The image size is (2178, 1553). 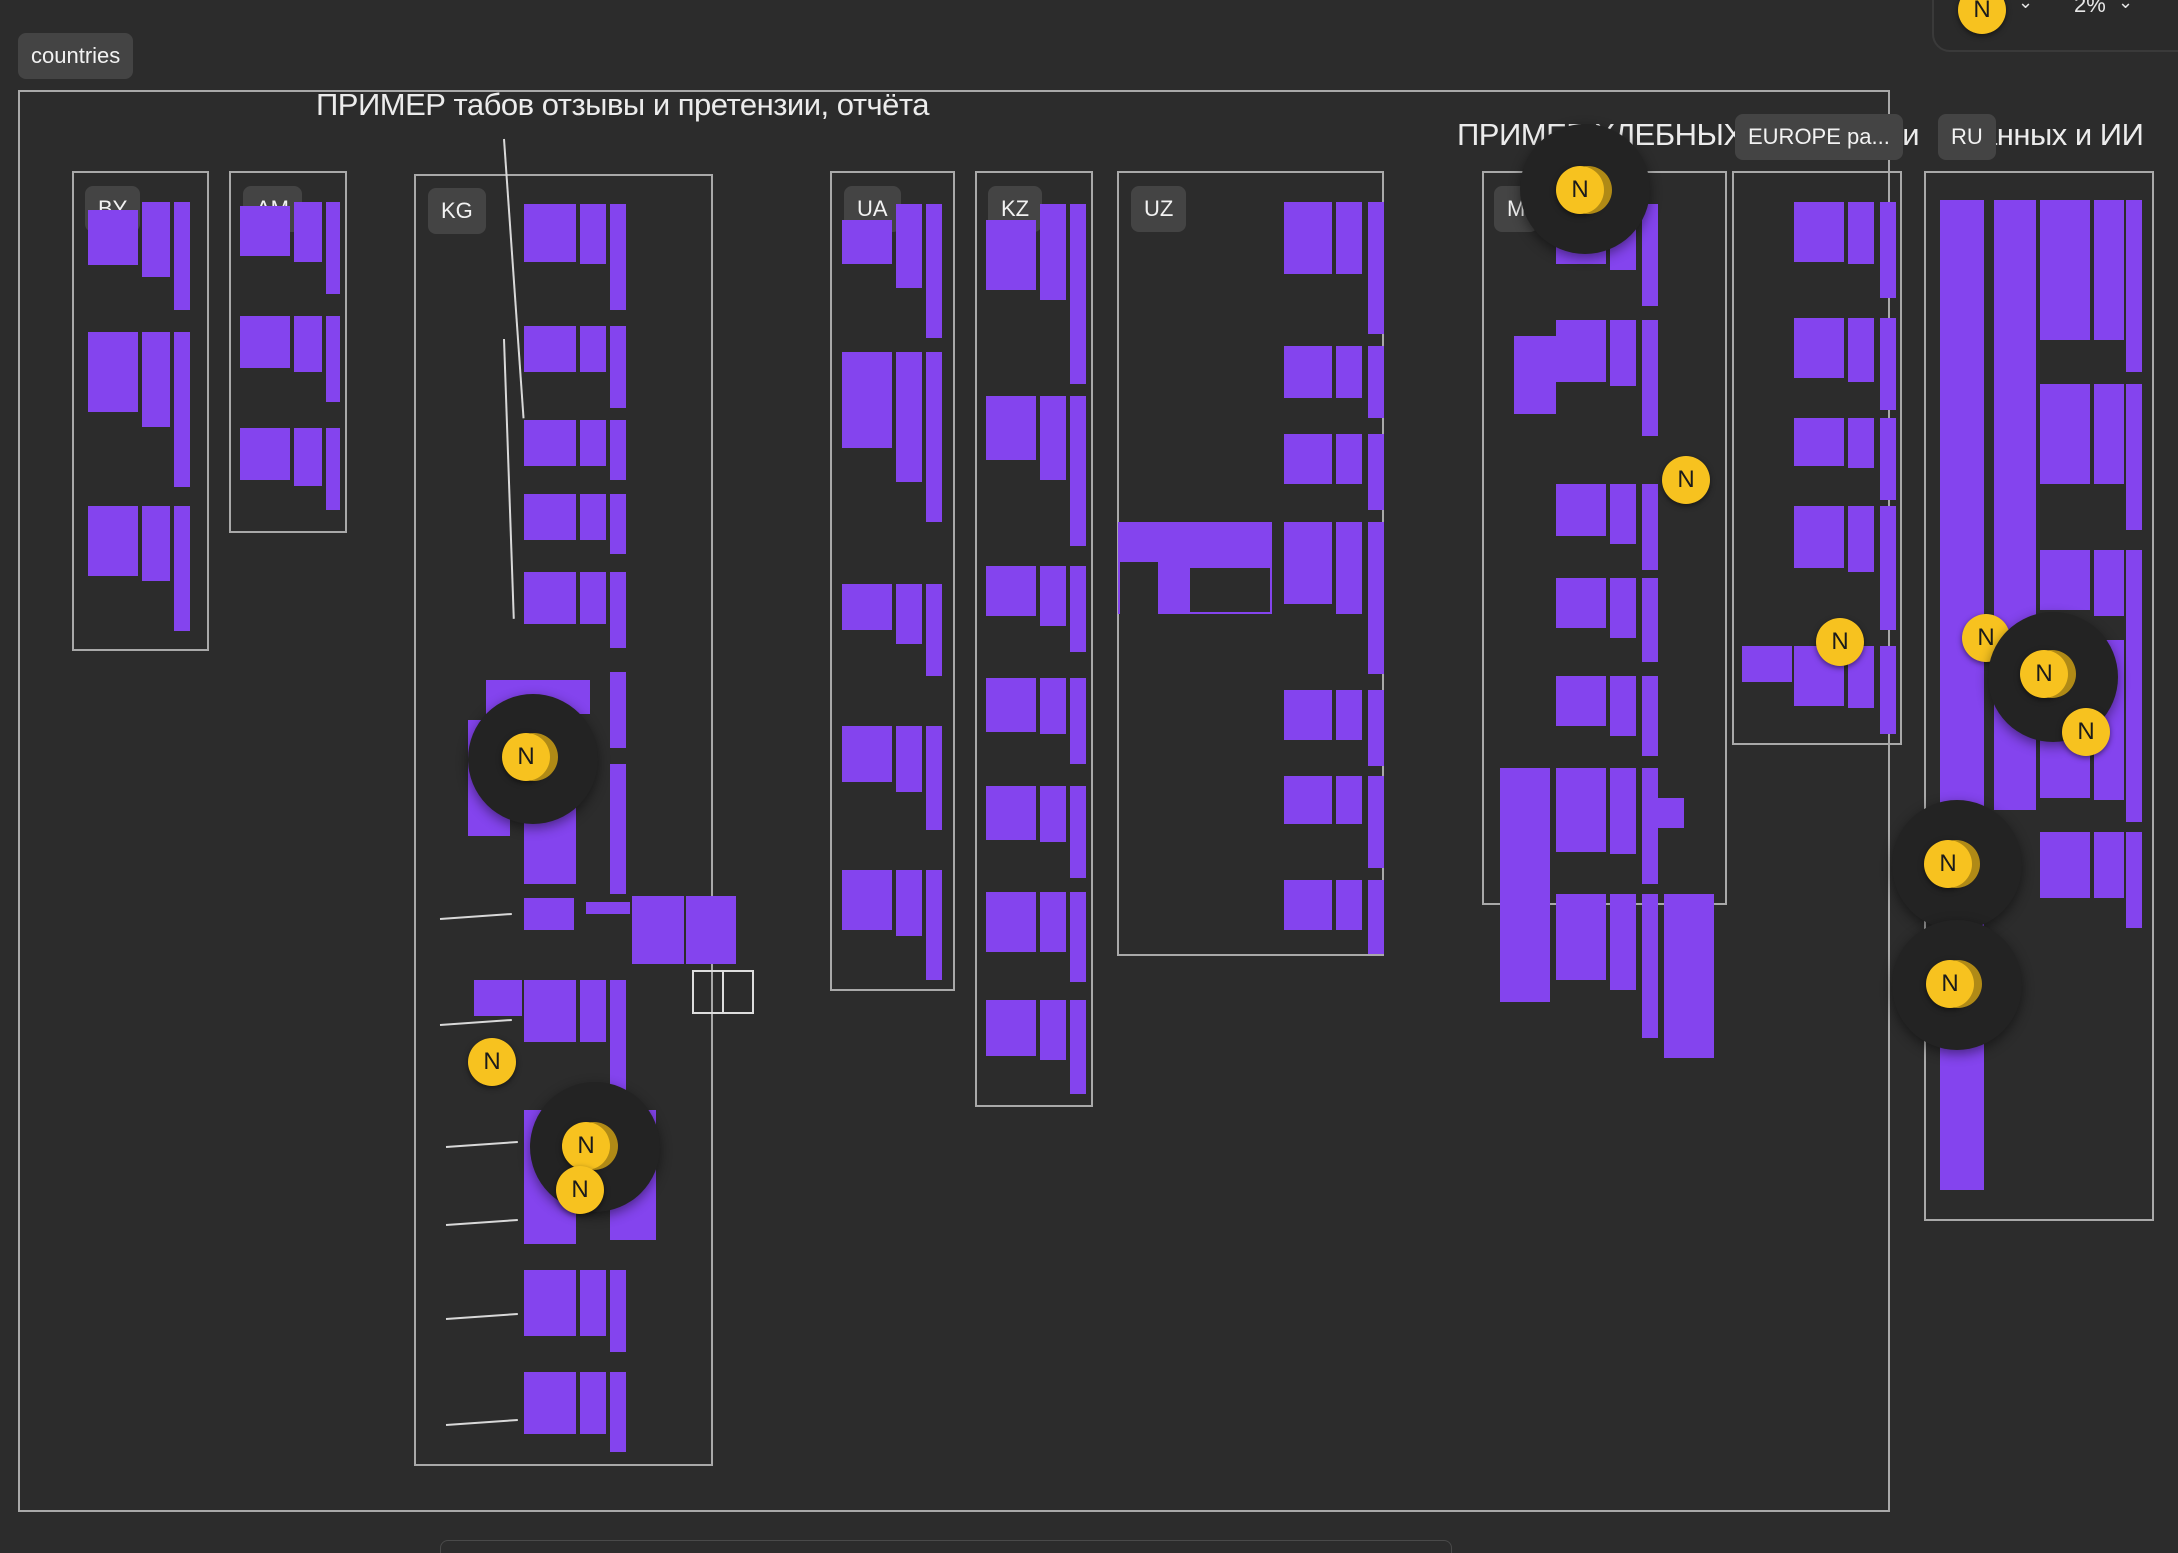 What do you see at coordinates (708, 992) in the screenshot?
I see `frame-outline` at bounding box center [708, 992].